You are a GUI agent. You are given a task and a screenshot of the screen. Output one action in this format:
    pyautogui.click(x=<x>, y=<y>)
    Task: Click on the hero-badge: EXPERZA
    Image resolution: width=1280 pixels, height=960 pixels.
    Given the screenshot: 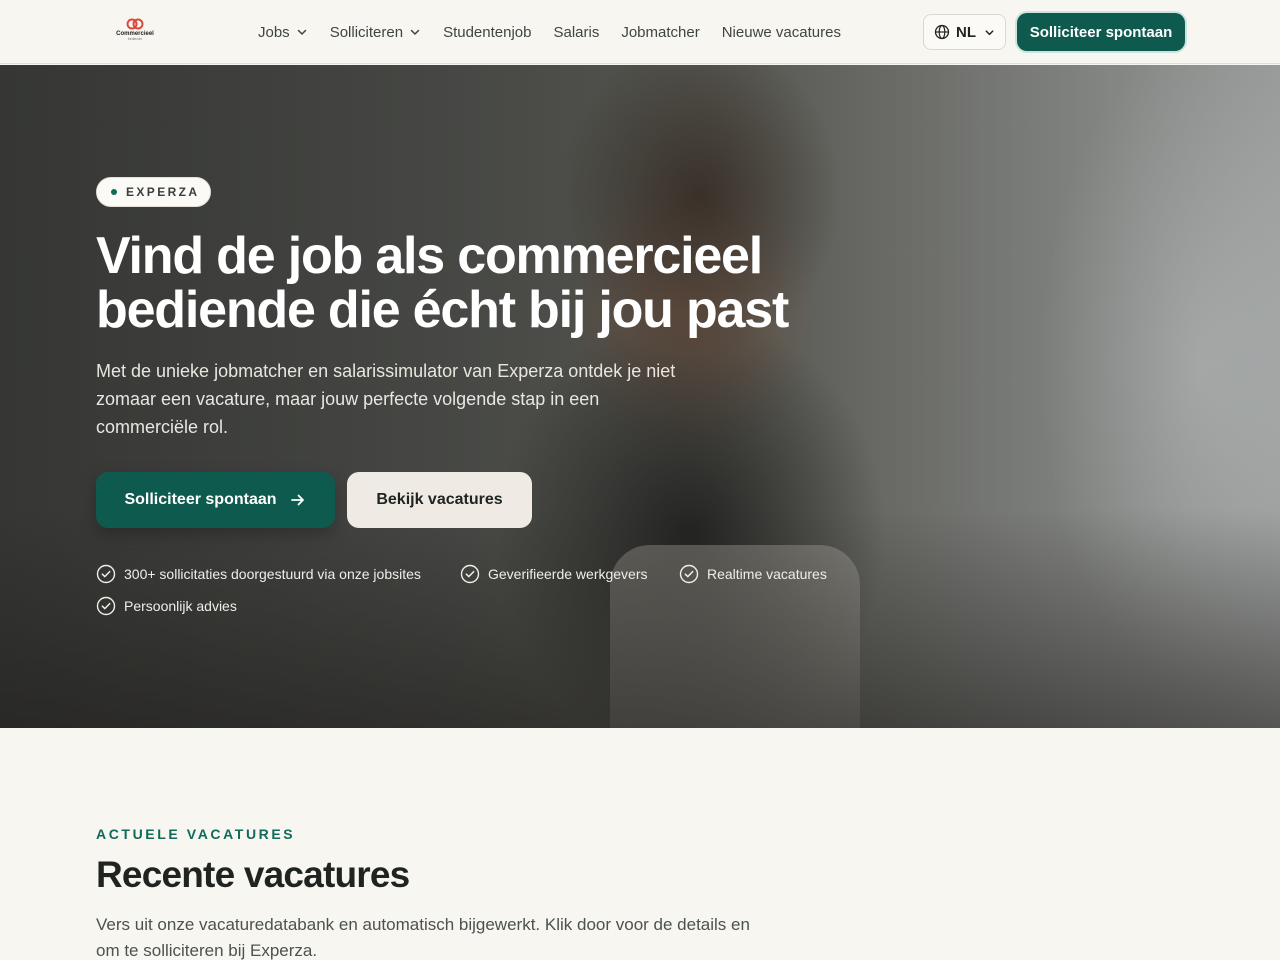 What is the action you would take?
    pyautogui.click(x=153, y=192)
    